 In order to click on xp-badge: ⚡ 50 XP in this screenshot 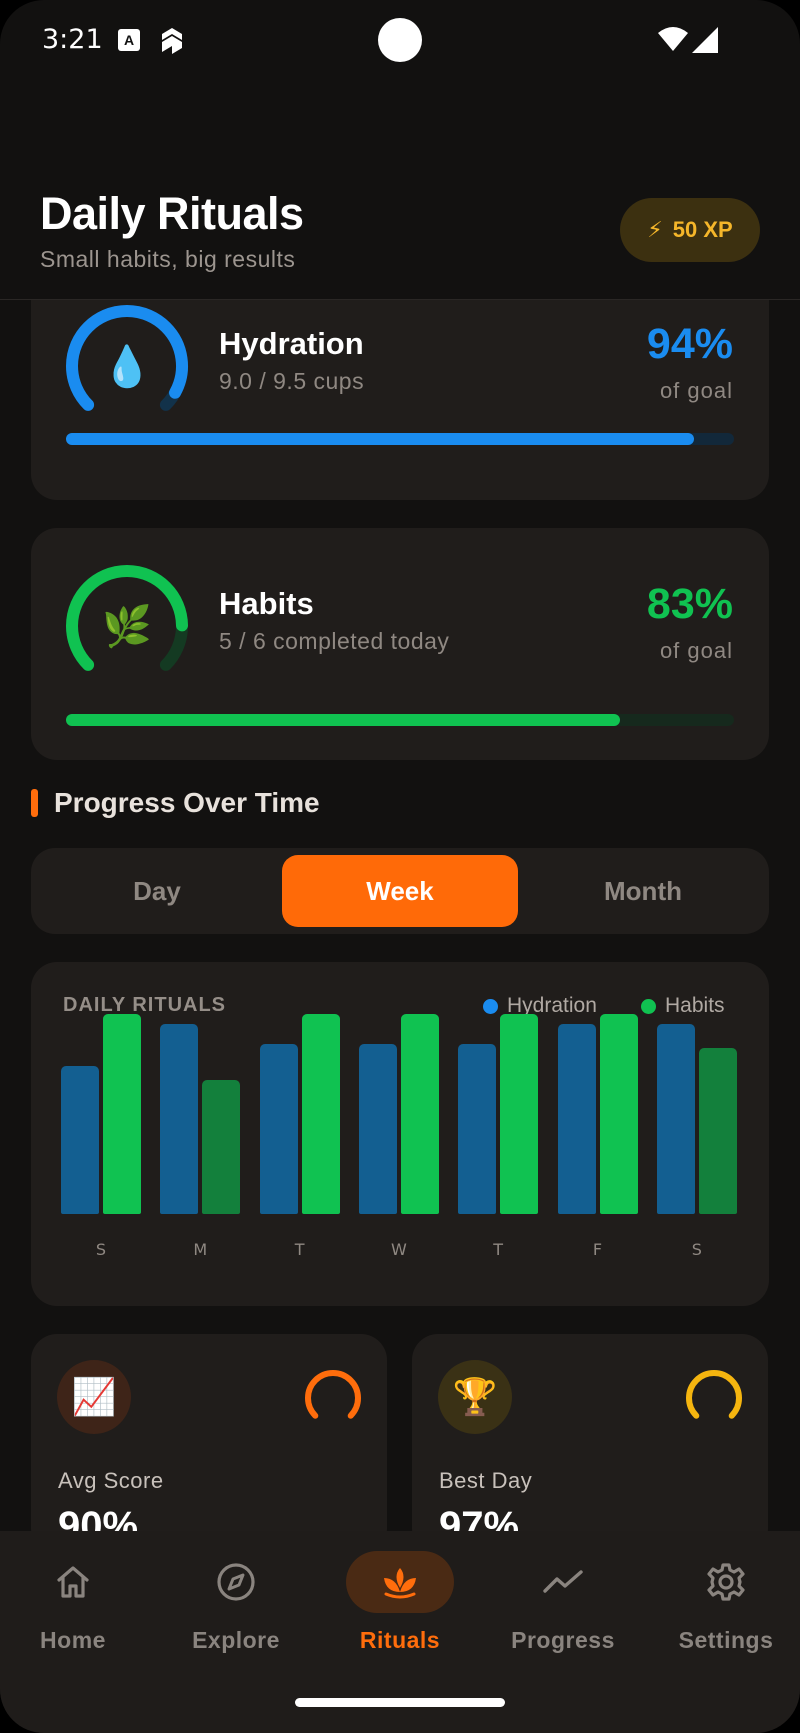, I will do `click(690, 230)`.